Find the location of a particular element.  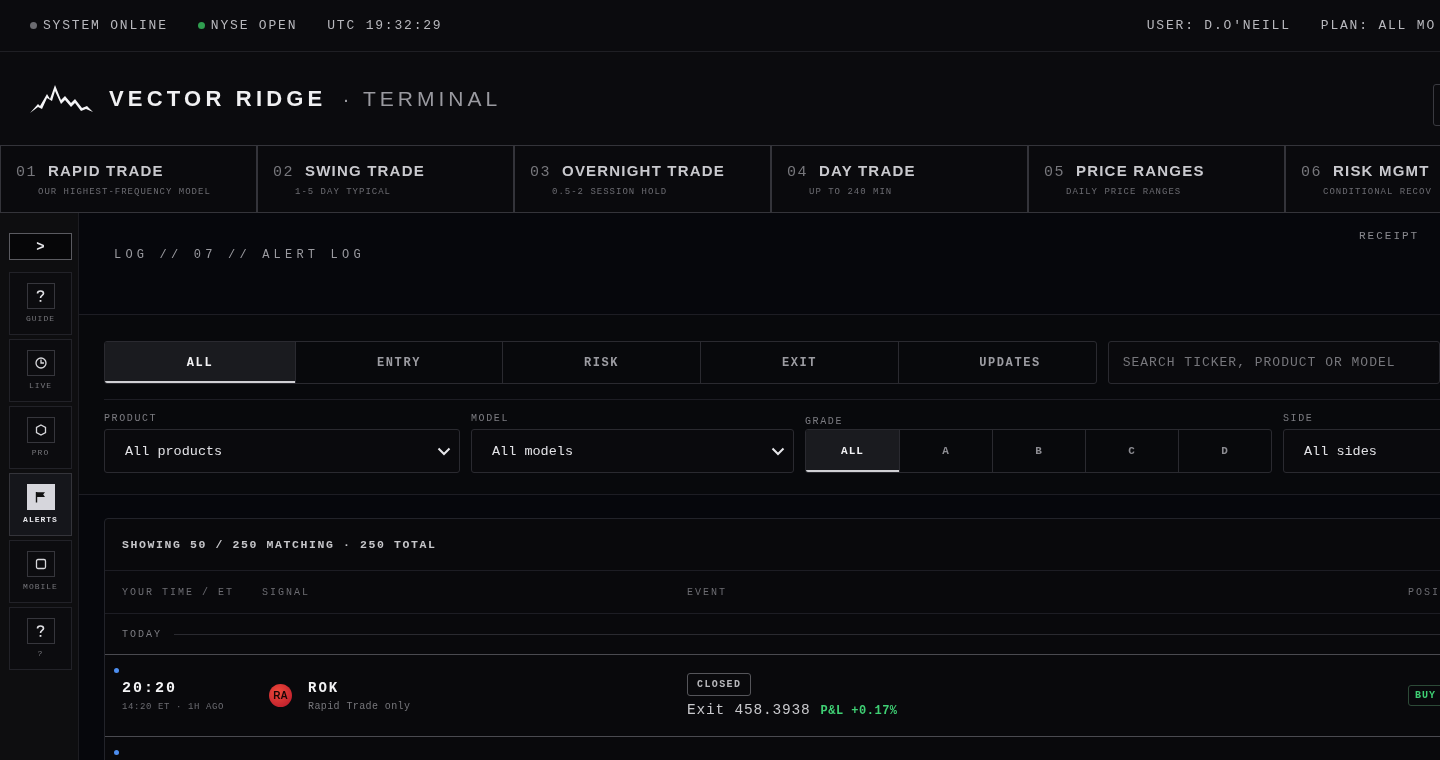

tab-title: SWING TRADE is located at coordinates (365, 170).